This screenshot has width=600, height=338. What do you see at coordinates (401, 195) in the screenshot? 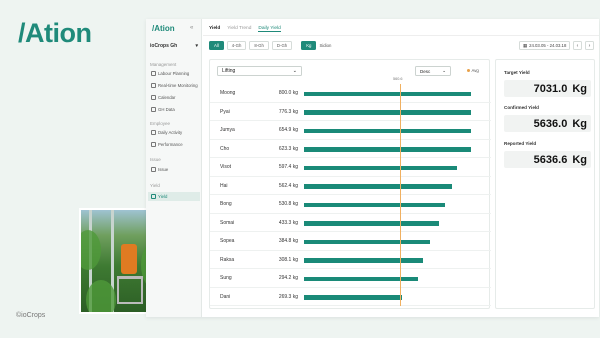
I see `avg-line` at bounding box center [401, 195].